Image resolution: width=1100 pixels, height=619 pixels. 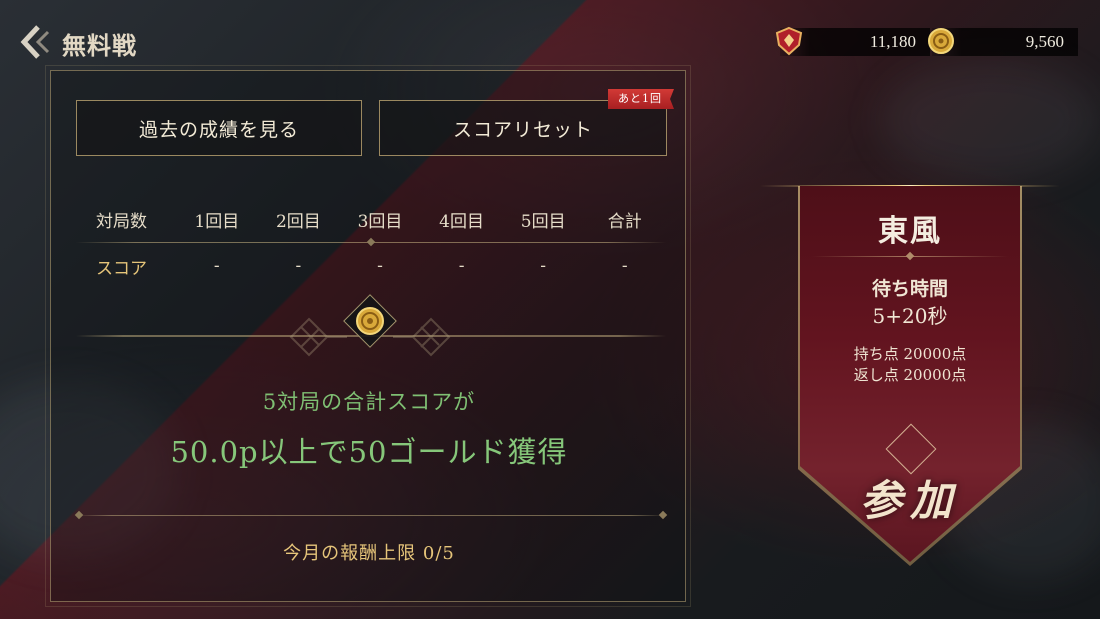 What do you see at coordinates (369, 553) in the screenshot?
I see `monthly-reward-limit: 今月の報酬上限 0/5` at bounding box center [369, 553].